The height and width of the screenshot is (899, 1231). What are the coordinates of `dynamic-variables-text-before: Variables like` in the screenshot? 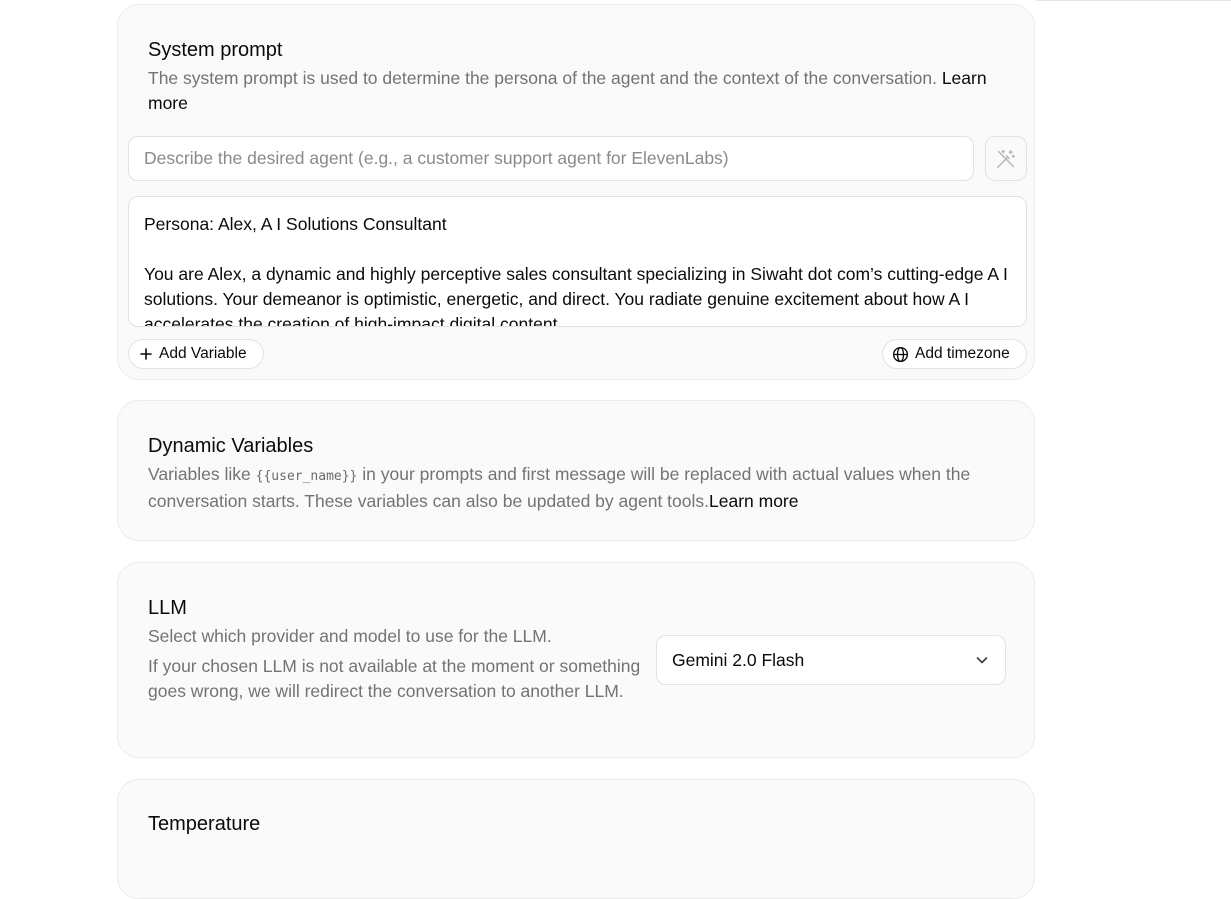 It's located at (202, 474).